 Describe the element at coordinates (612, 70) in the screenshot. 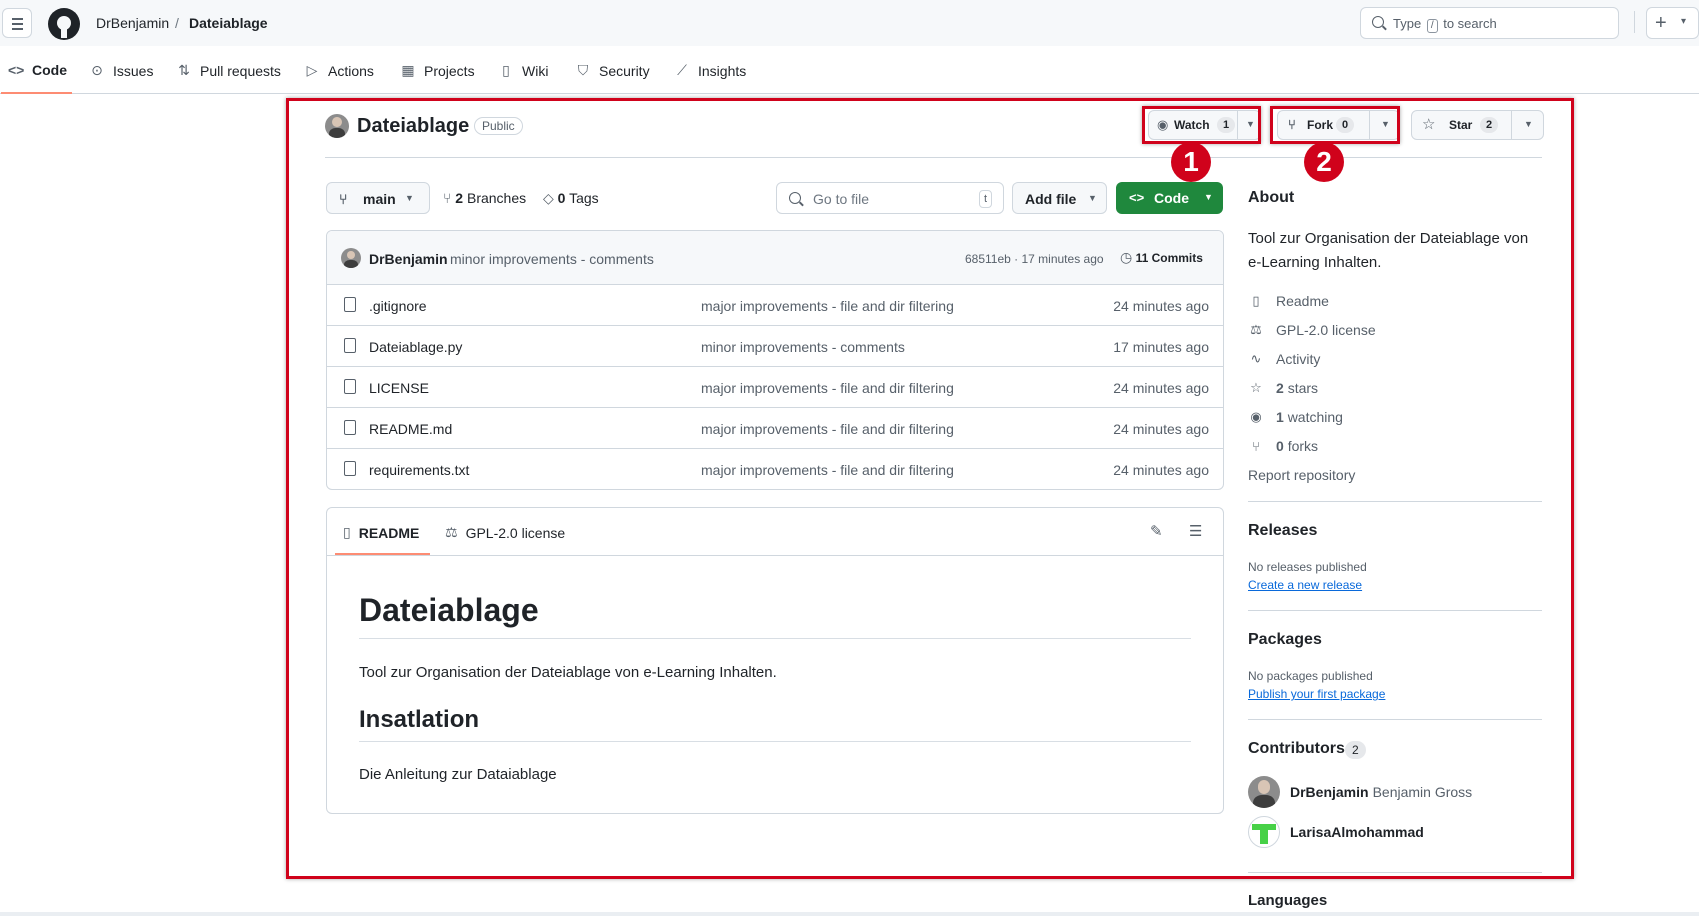

I see `tab-security: ⛉ Security` at that location.